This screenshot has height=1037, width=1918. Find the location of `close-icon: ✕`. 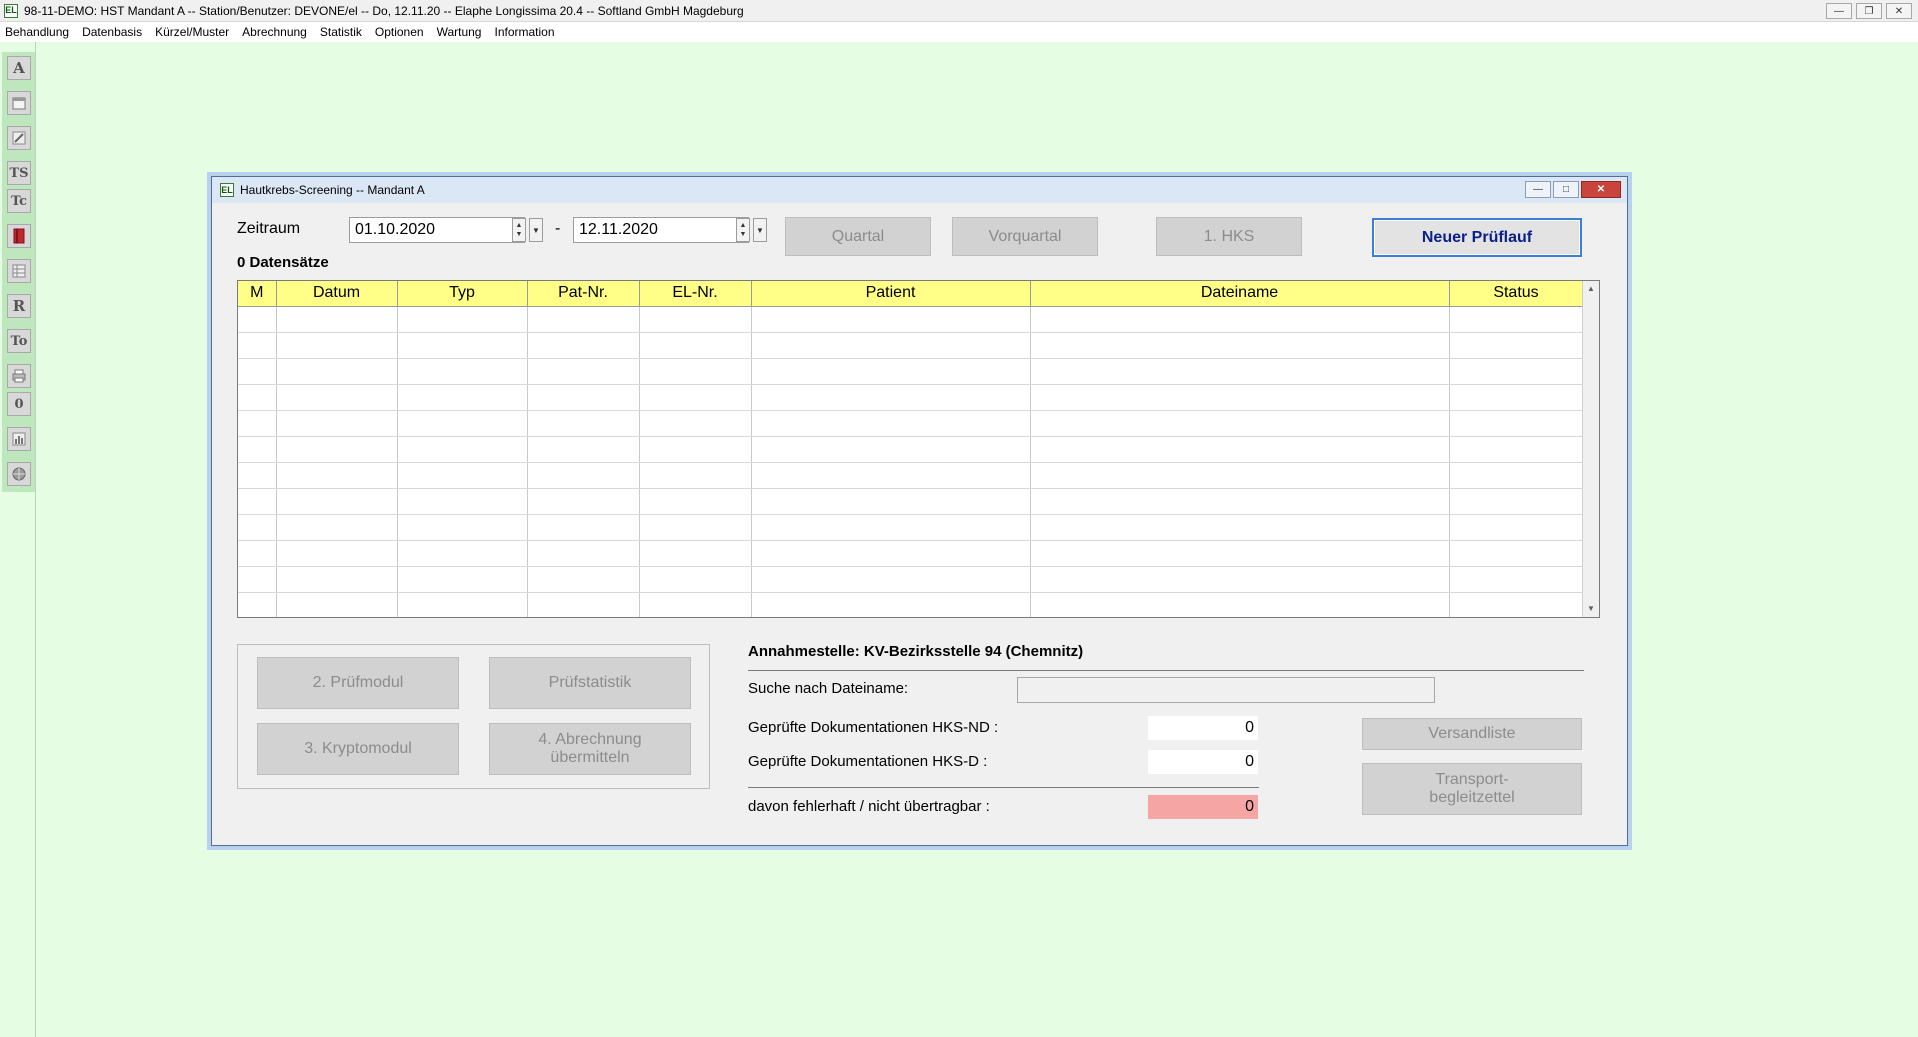

close-icon: ✕ is located at coordinates (1899, 11).